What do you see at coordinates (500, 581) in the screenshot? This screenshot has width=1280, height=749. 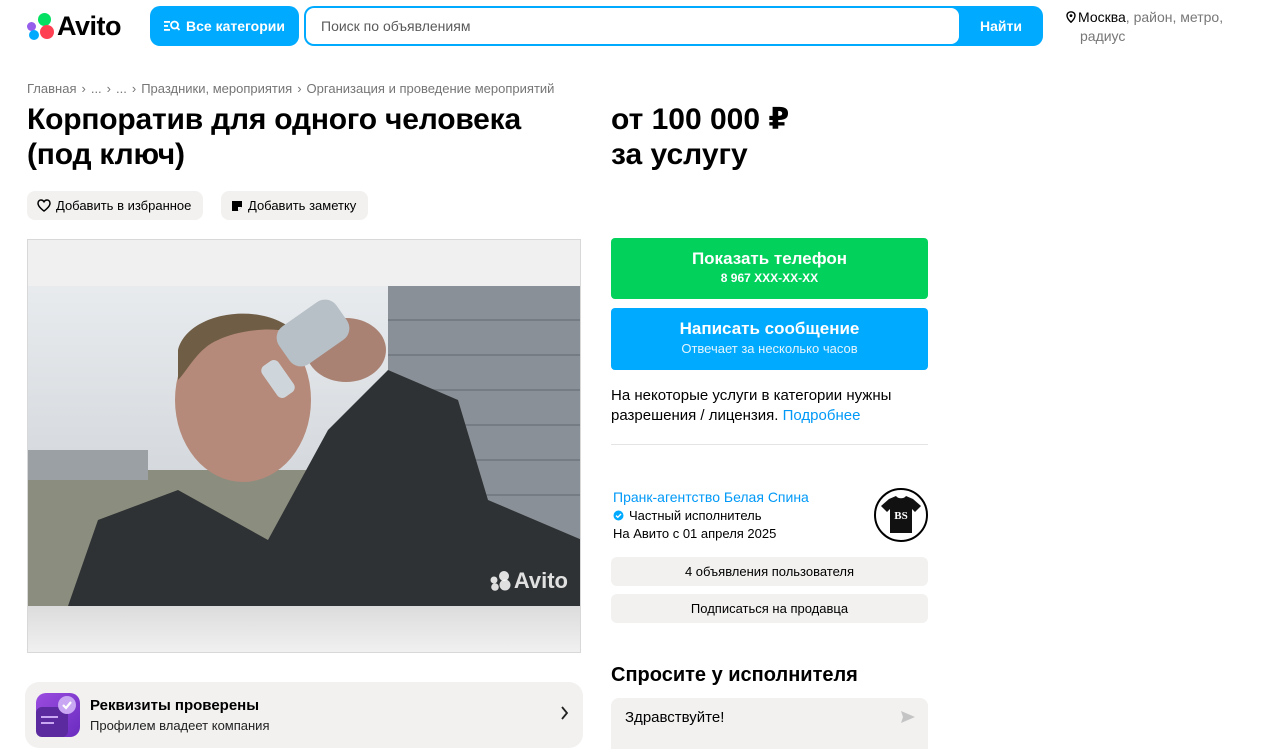 I see `watermark-dots-icon` at bounding box center [500, 581].